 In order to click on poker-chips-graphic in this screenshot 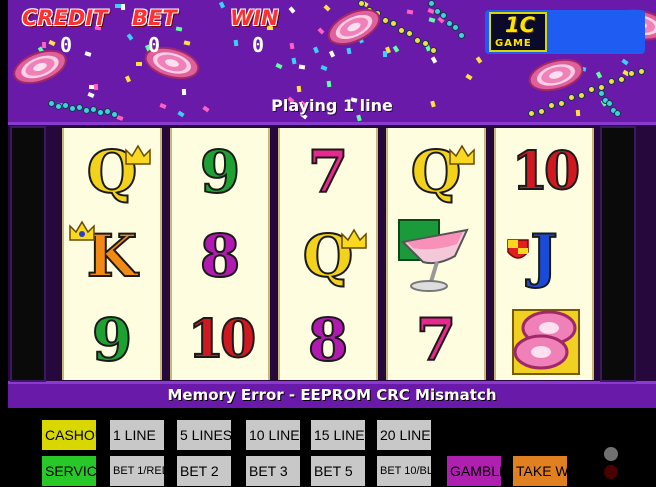, I will do `click(546, 342)`.